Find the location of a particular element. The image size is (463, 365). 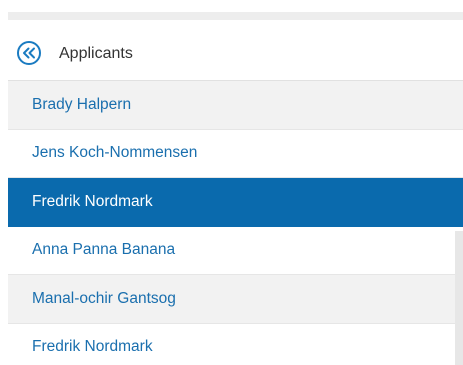

collapse-panel-button is located at coordinates (29, 53).